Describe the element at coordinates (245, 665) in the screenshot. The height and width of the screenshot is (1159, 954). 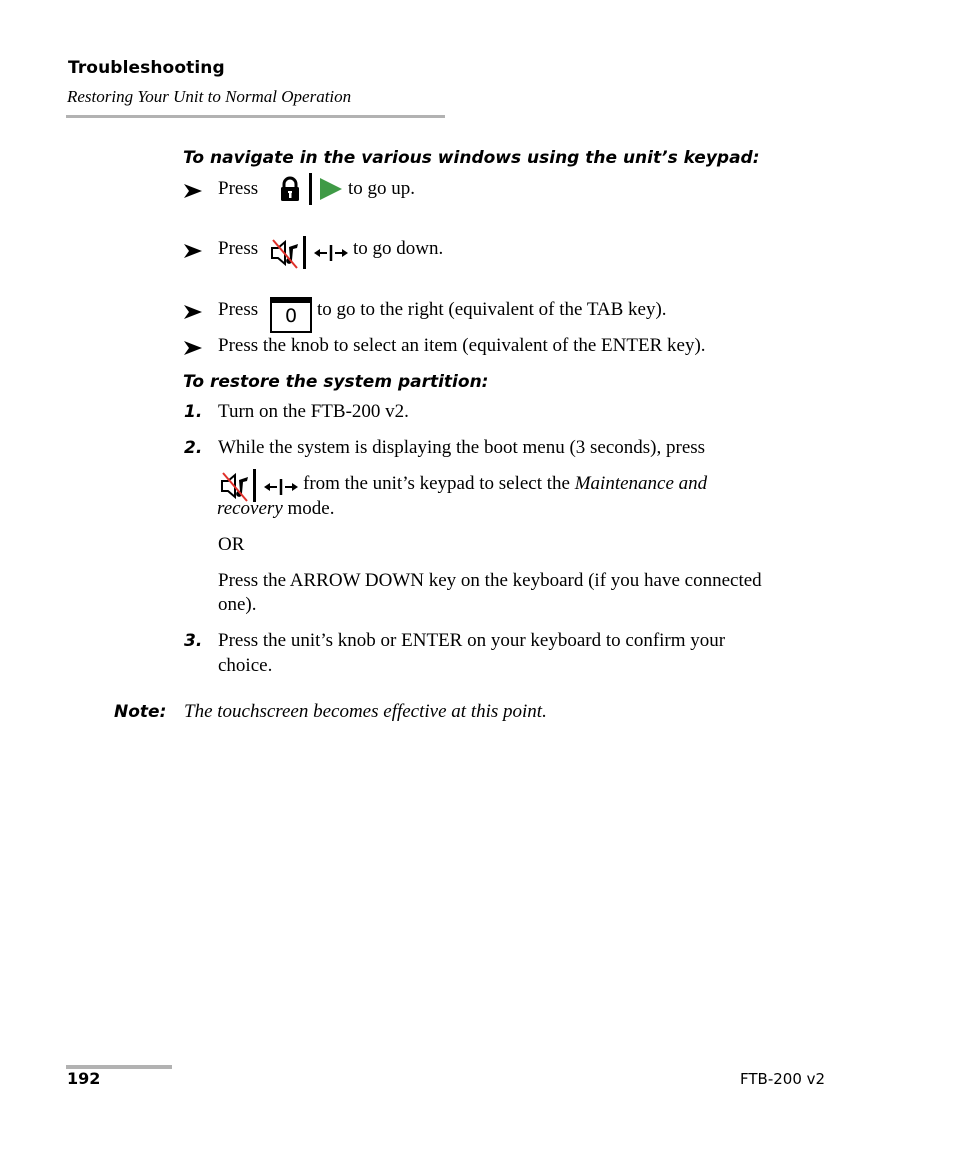
I see `step3-line2: choice.` at that location.